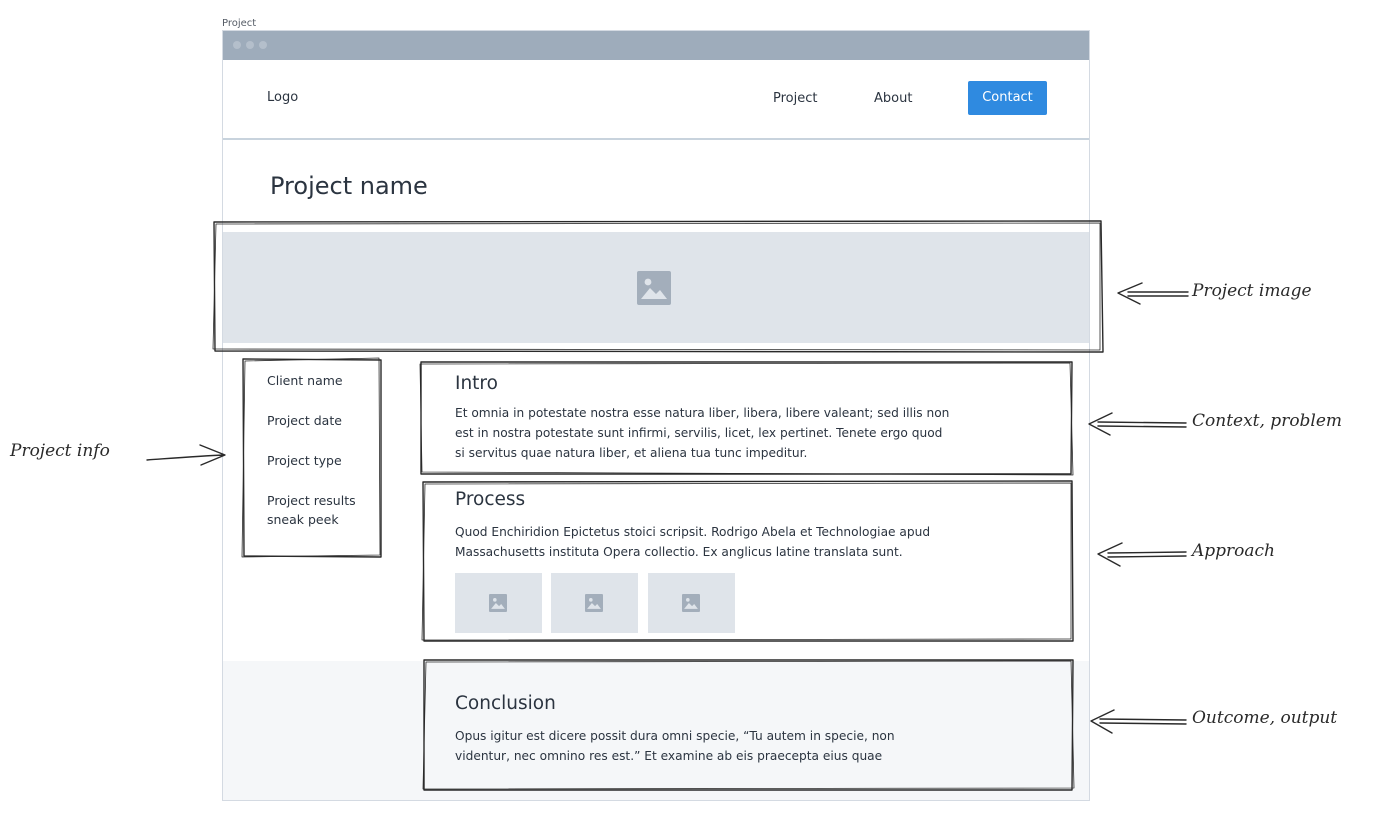  What do you see at coordinates (1137, 424) in the screenshot?
I see `arrow-context` at bounding box center [1137, 424].